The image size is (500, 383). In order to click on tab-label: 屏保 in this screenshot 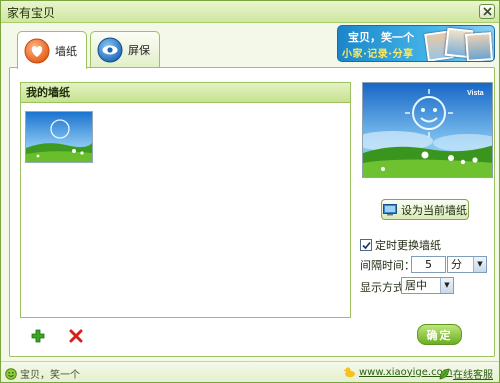, I will do `click(139, 50)`.